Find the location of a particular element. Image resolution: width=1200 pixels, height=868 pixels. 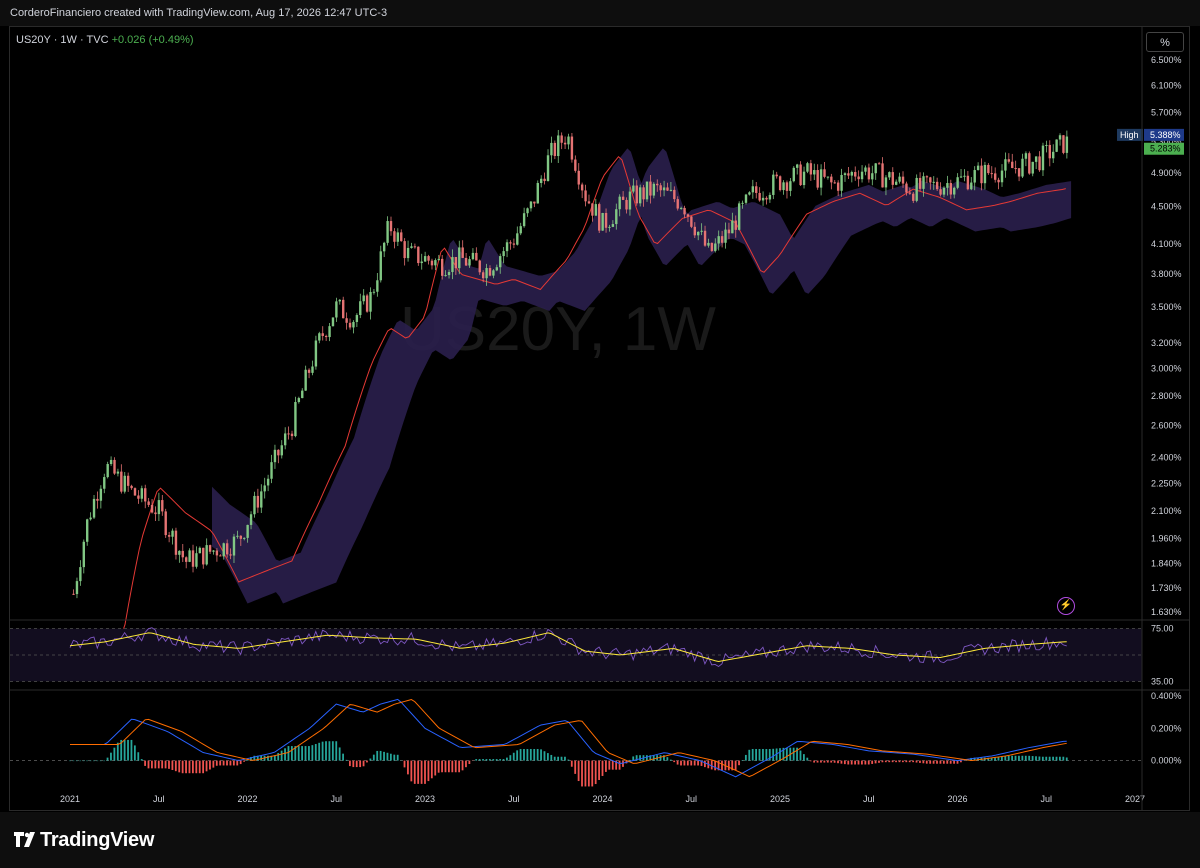

bolt-icon: ⚡ is located at coordinates (1066, 606).